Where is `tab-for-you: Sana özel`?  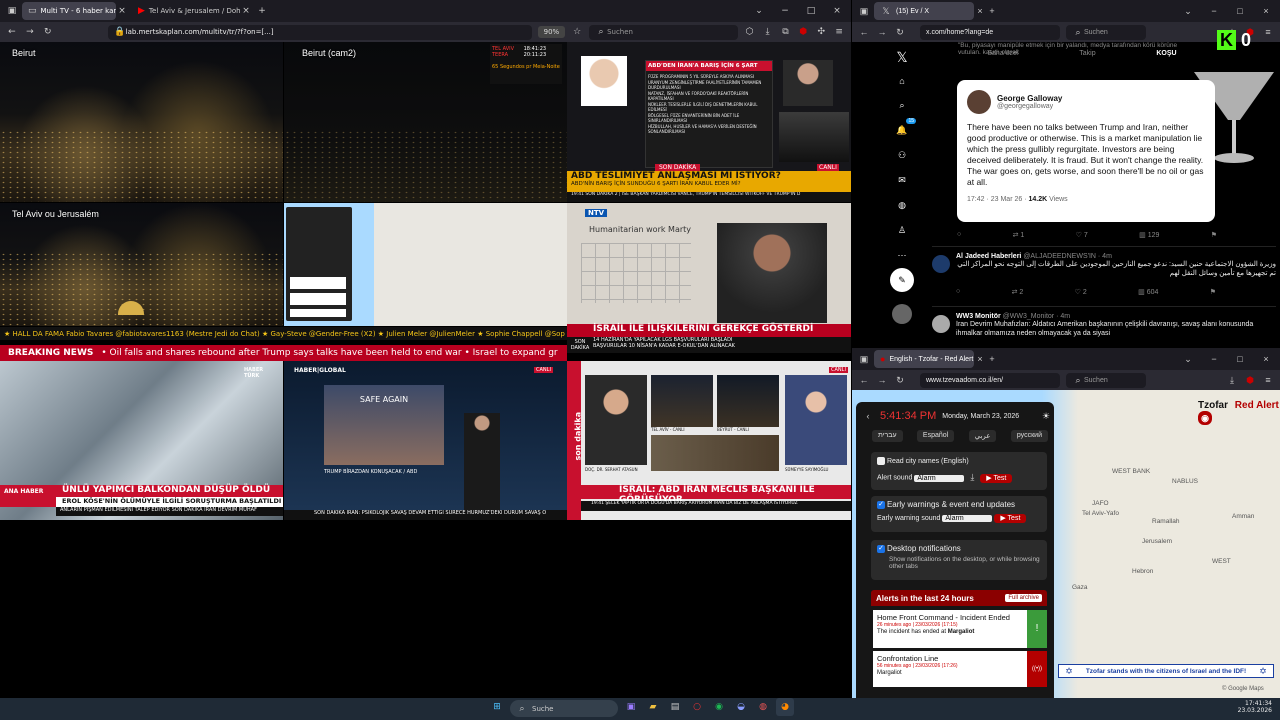 tab-for-you: Sana özel is located at coordinates (1002, 57).